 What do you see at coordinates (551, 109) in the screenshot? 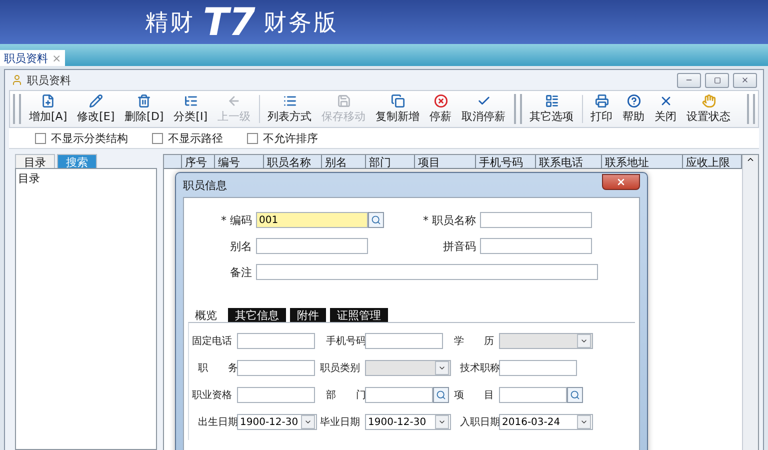
I see `toolbar-button: 其它选项` at bounding box center [551, 109].